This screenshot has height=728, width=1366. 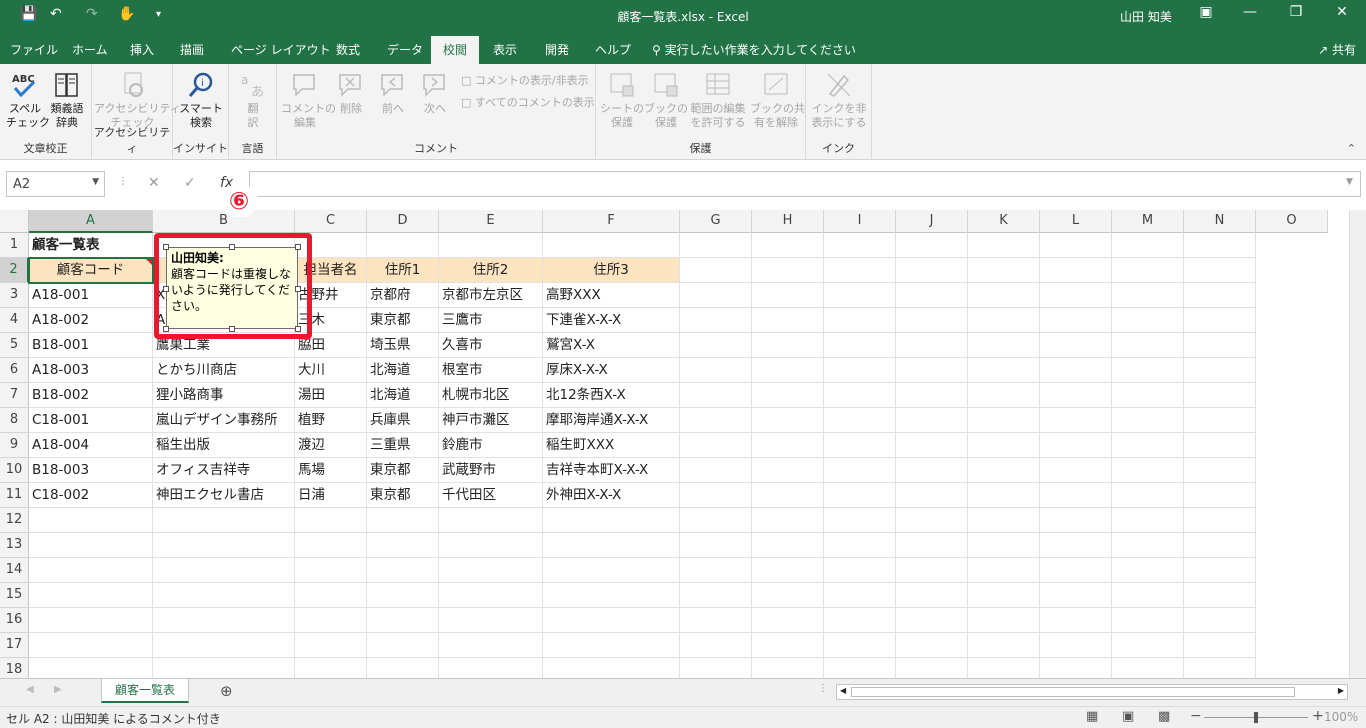 I want to click on collapse-ribbon-icon: ⌃, so click(x=1351, y=148).